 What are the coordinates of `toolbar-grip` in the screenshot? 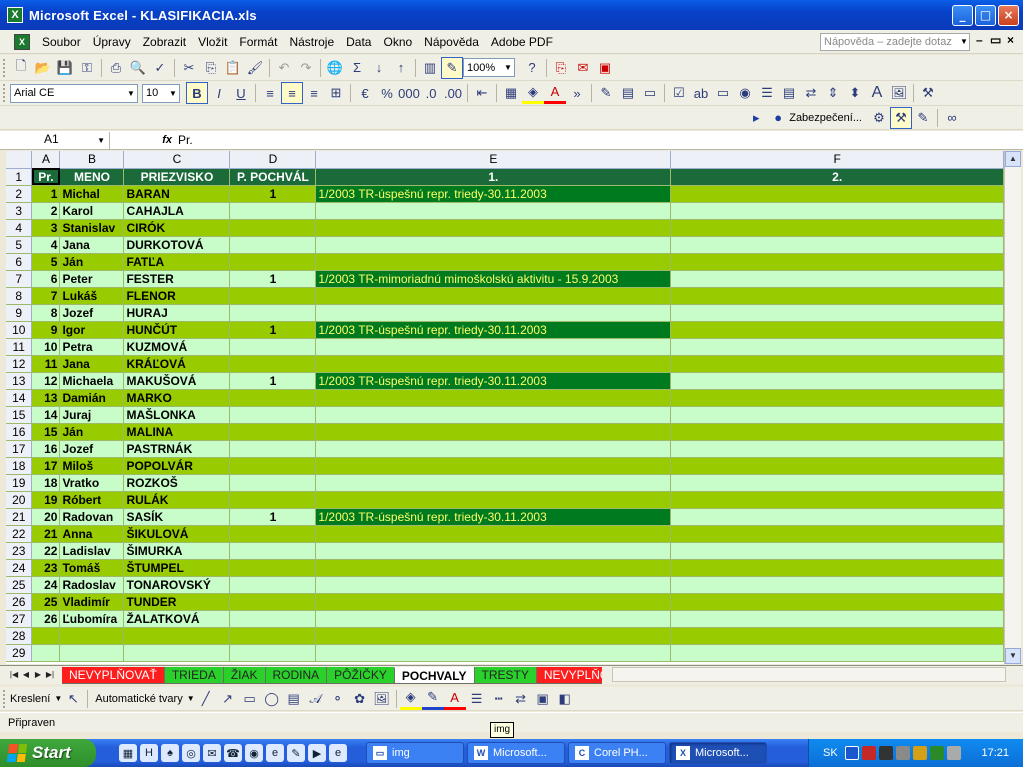 It's located at (4, 698).